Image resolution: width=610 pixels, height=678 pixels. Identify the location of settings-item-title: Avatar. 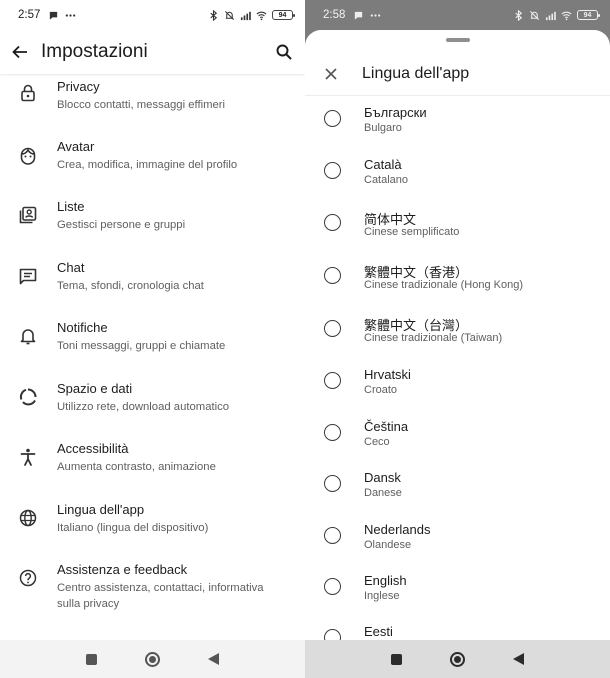
(76, 146).